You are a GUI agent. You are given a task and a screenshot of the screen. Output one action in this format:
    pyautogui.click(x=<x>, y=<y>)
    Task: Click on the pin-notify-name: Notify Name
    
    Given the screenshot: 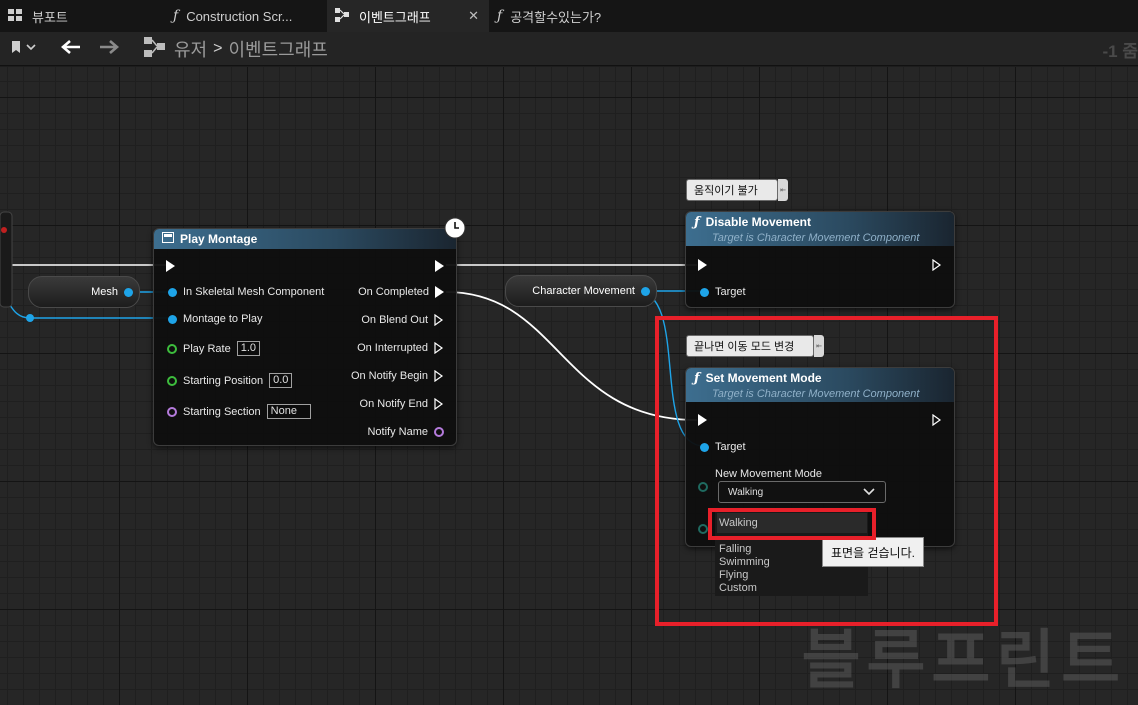 What is the action you would take?
    pyautogui.click(x=405, y=432)
    